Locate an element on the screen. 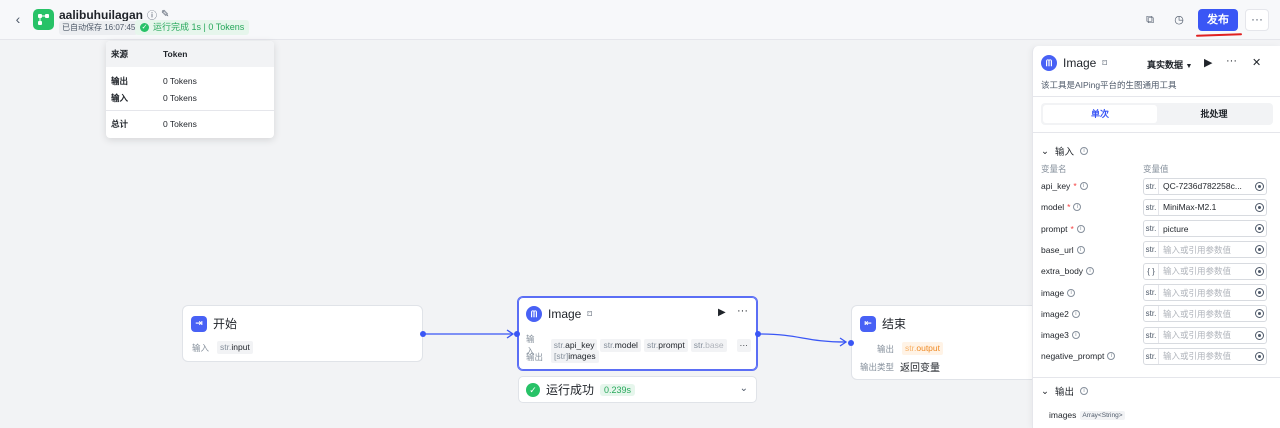  param-name: model * i is located at coordinates (1092, 207).